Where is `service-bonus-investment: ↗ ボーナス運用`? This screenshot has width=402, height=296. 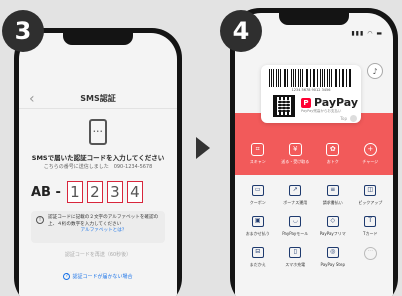 service-bonus-investment: ↗ ボーナス運用 is located at coordinates (296, 195).